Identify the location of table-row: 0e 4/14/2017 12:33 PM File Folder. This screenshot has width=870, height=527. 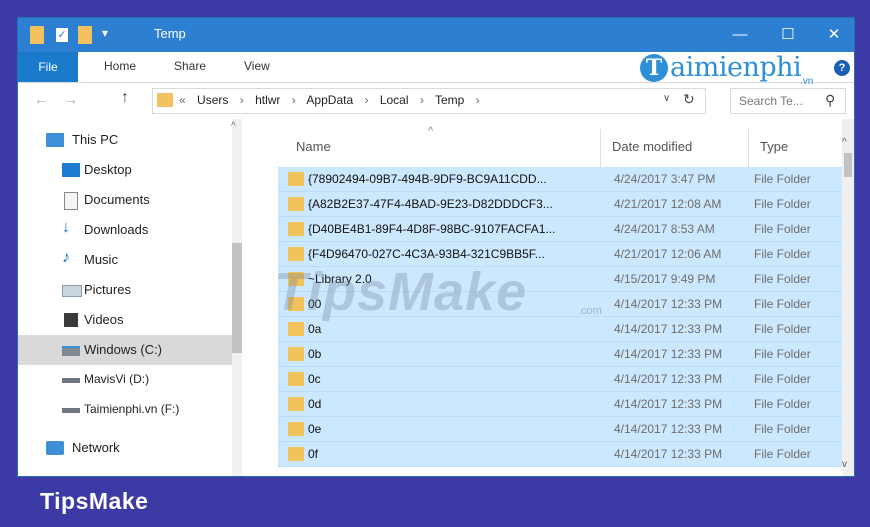
(565, 429).